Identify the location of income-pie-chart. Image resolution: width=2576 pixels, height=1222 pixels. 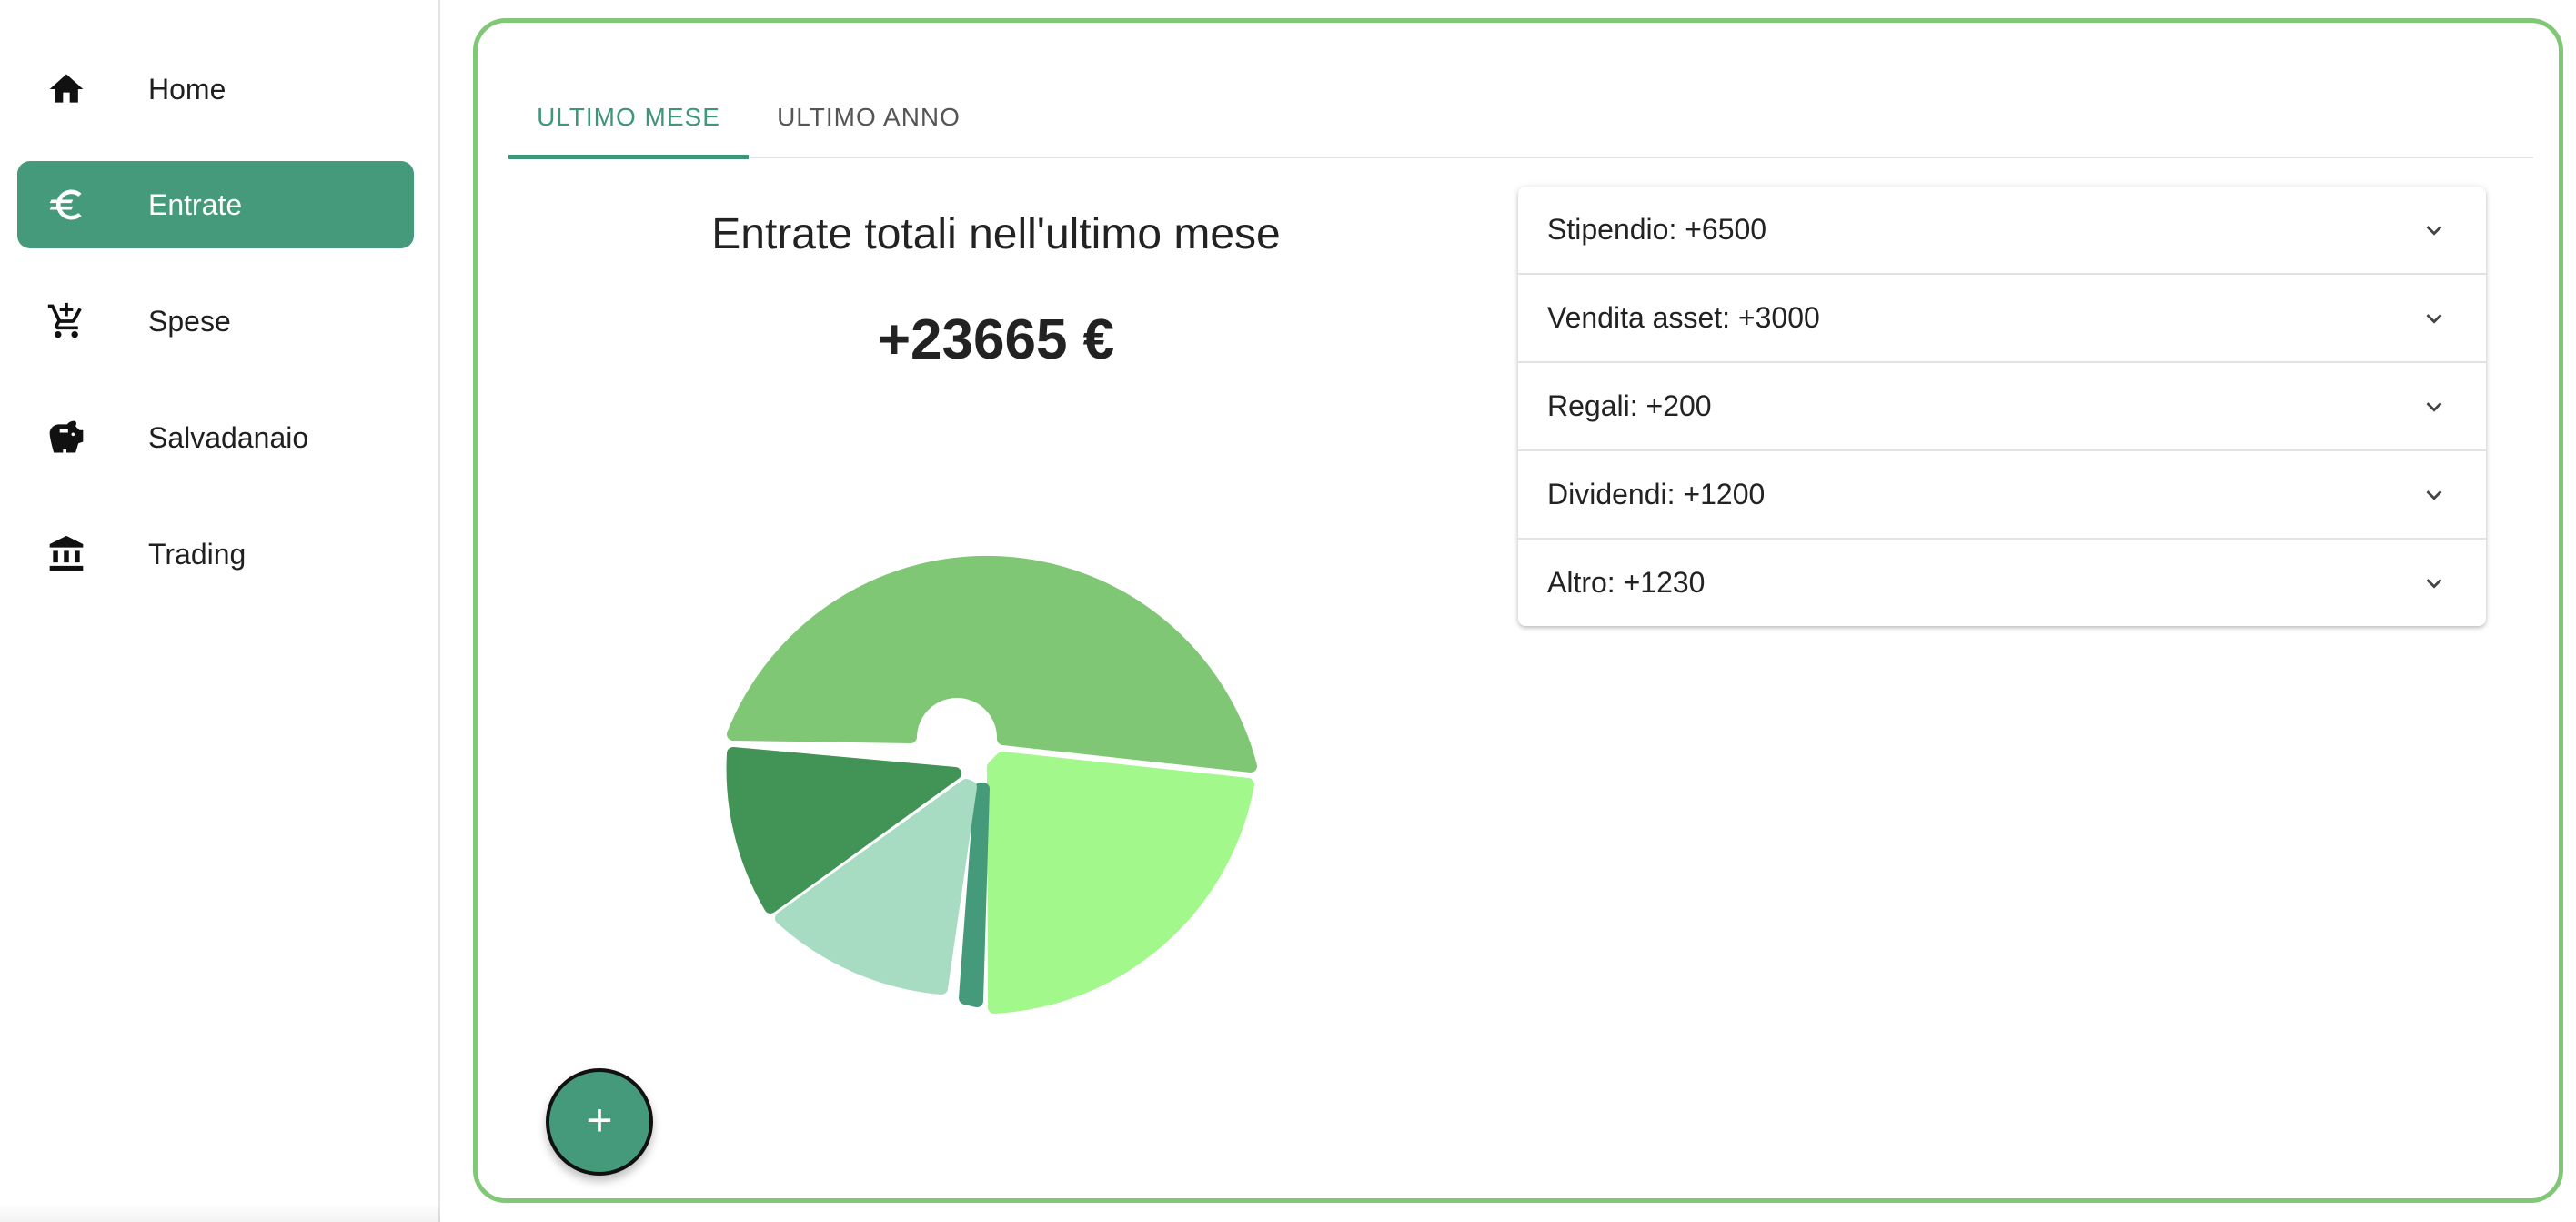
(991, 784).